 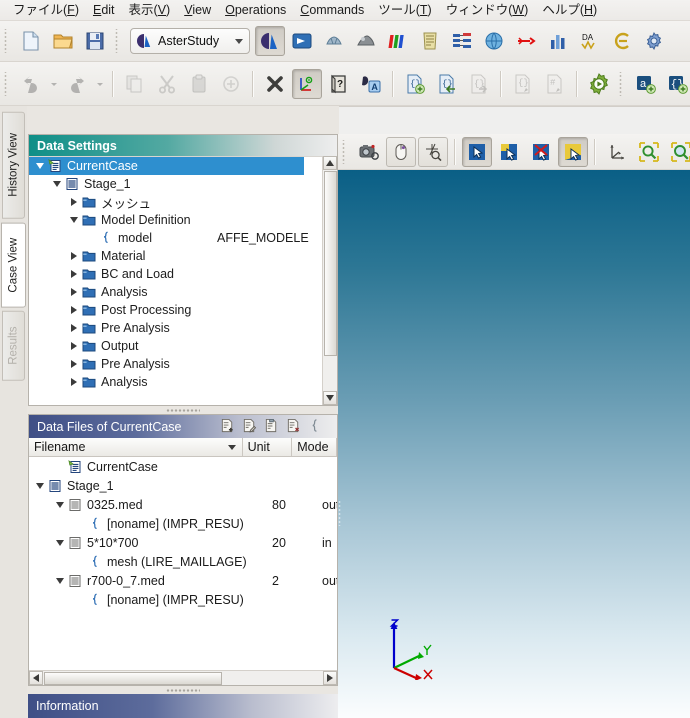 I want to click on selection-polygon-icon, so click(x=573, y=151).